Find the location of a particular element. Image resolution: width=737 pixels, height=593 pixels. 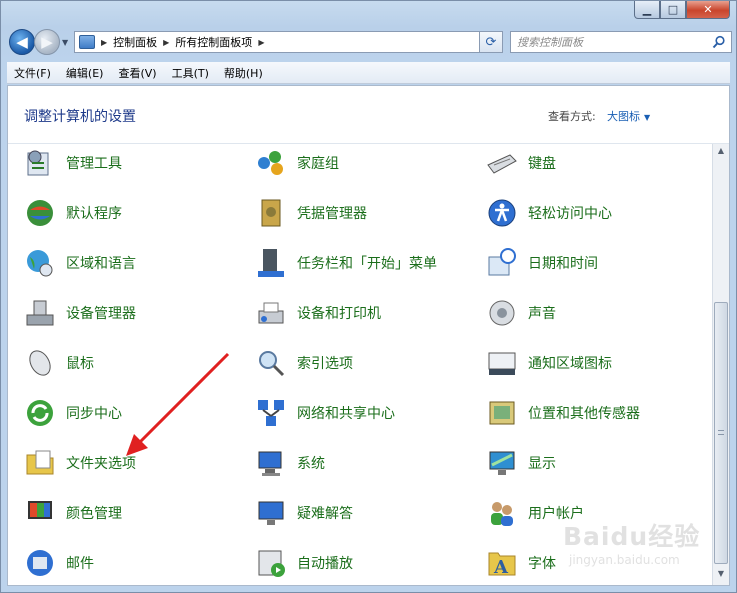

page-title: 调整计算机的设置 is located at coordinates (80, 117).